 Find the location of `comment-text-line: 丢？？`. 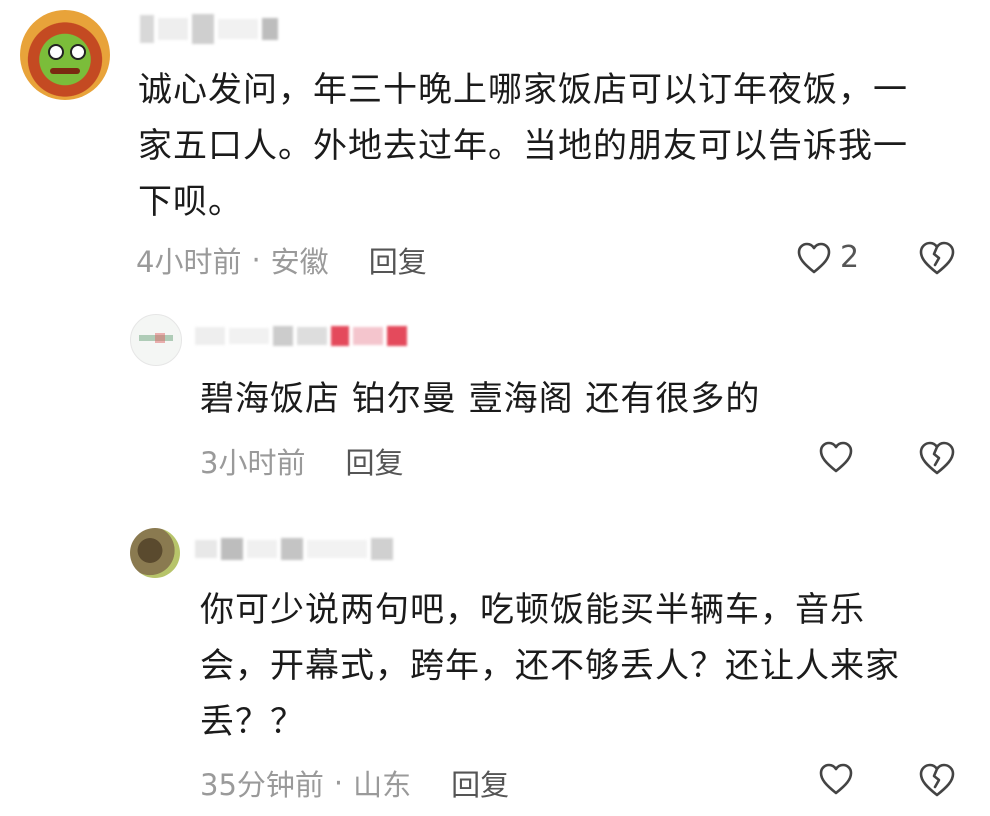

comment-text-line: 丢？？ is located at coordinates (252, 722).